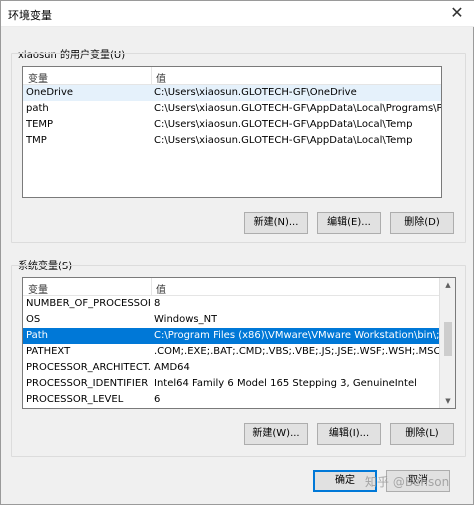  What do you see at coordinates (30, 15) in the screenshot?
I see `window-title: 环境变量` at bounding box center [30, 15].